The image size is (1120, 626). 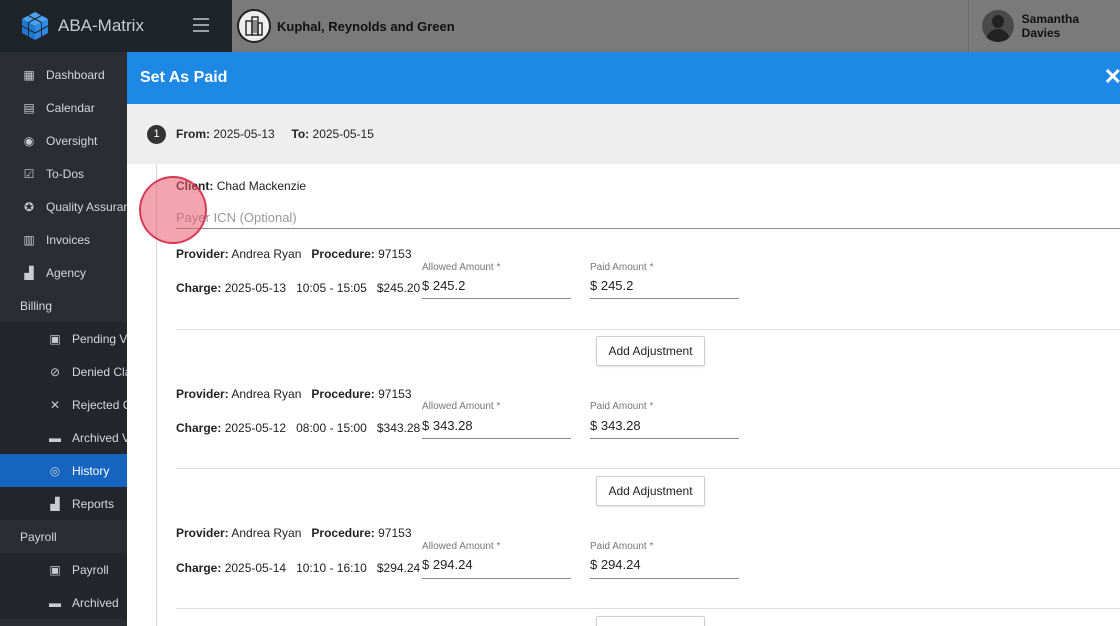 I want to click on charge-time: 08:00 - 15:00, so click(x=331, y=428).